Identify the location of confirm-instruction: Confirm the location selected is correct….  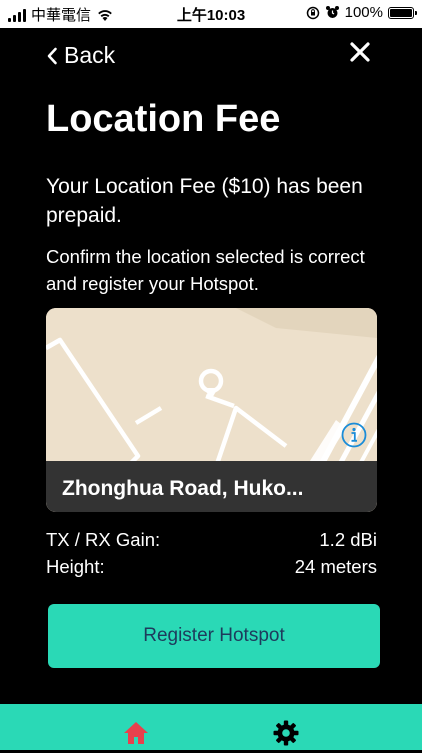
(205, 270).